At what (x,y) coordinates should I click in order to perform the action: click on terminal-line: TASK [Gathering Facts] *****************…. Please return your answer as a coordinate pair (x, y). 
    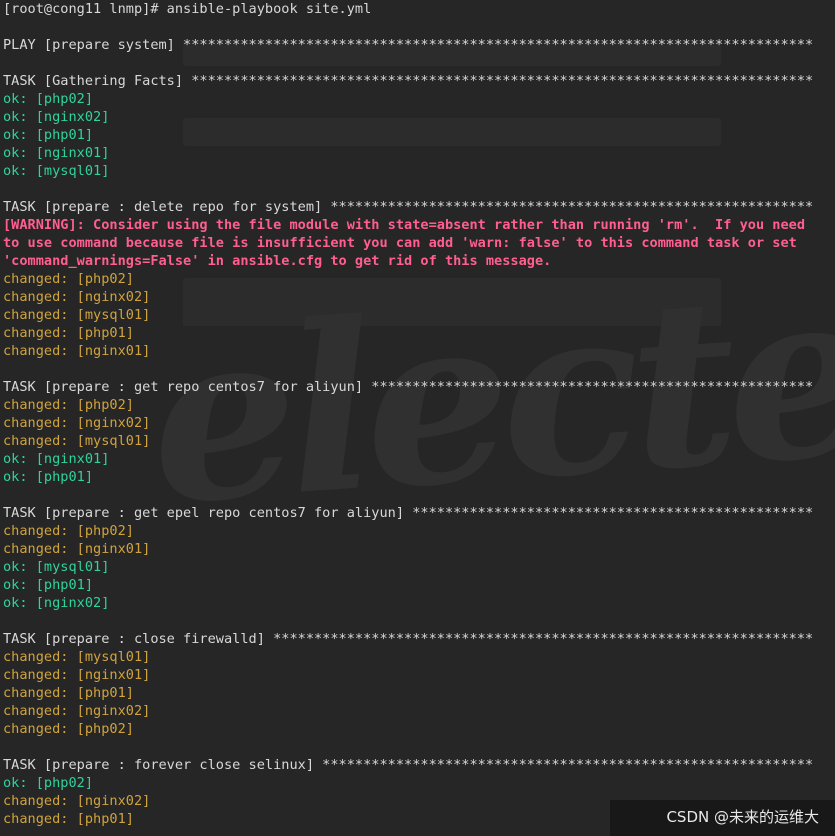
    Looking at the image, I should click on (408, 81).